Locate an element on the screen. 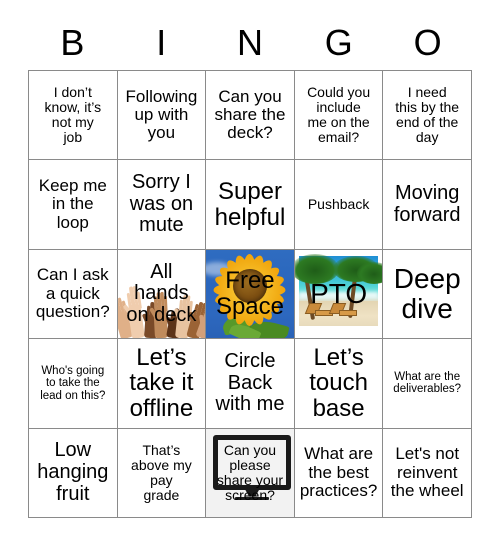 The width and height of the screenshot is (500, 544). bingo-cell-label: I need this by the end of the day is located at coordinates (427, 114).